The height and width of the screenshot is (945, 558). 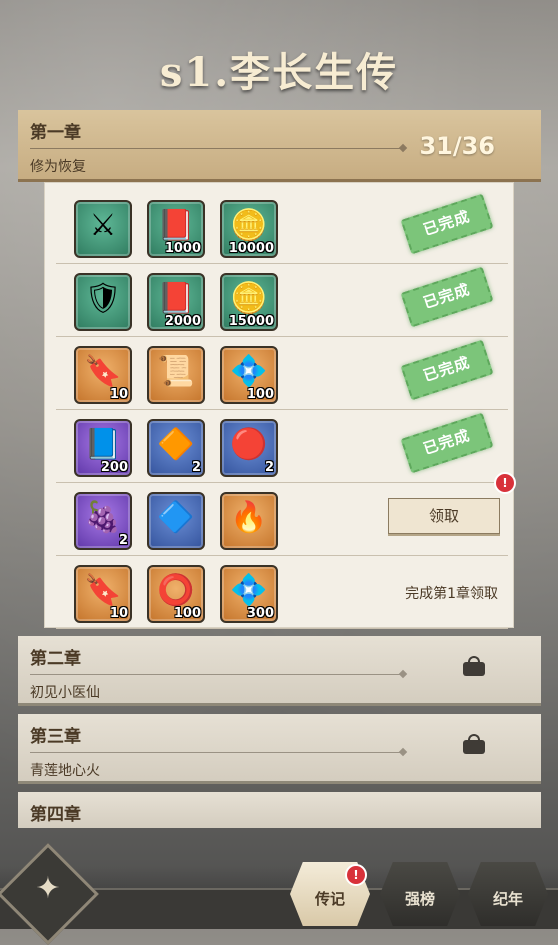 I want to click on page-title: s1.李长生传, so click(x=279, y=72).